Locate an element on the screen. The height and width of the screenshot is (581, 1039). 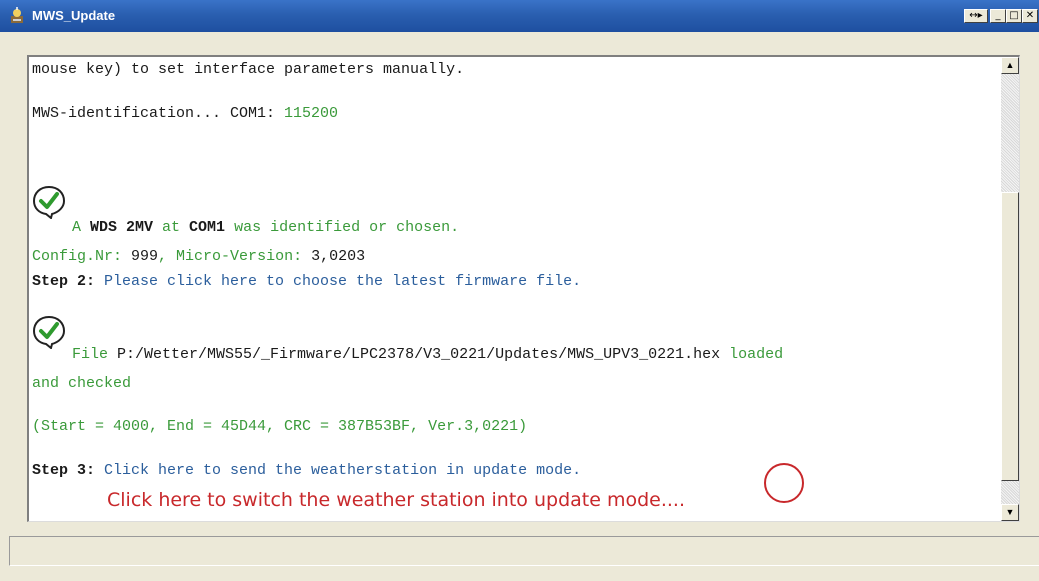
config-label: Config.Nr: is located at coordinates (82, 256).